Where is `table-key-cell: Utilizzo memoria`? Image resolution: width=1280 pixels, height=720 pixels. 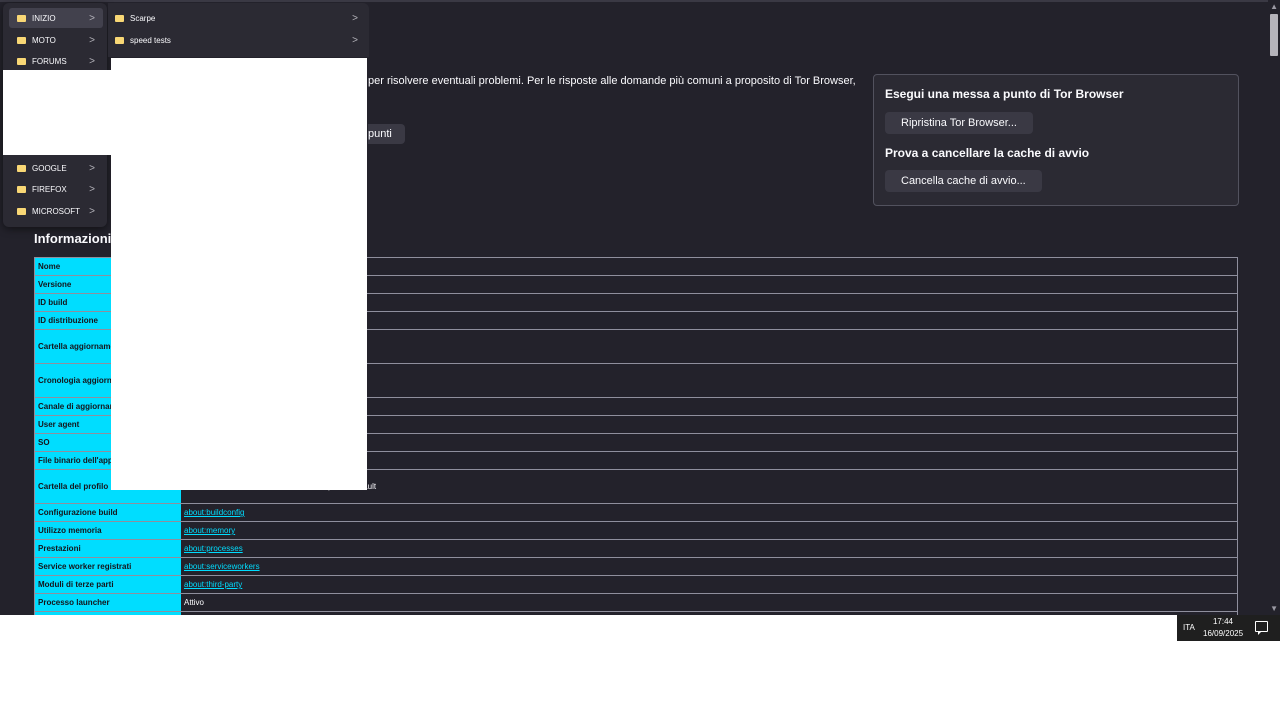 table-key-cell: Utilizzo memoria is located at coordinates (108, 530).